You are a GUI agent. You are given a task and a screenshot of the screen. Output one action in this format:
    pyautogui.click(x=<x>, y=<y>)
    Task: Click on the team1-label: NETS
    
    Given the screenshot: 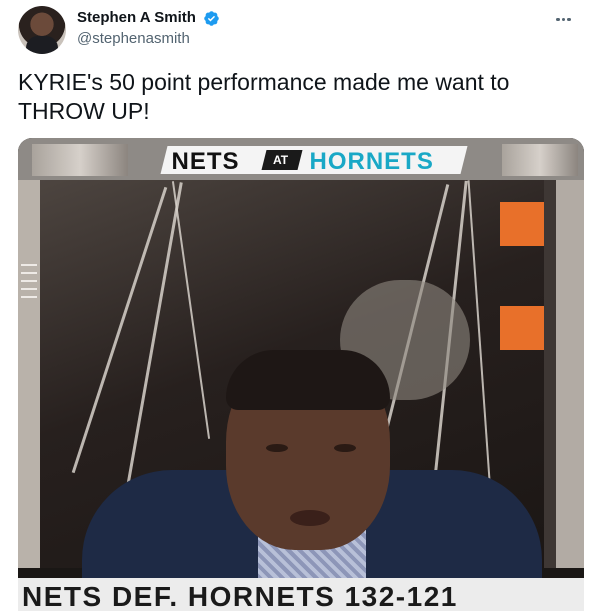 What is the action you would take?
    pyautogui.click(x=205, y=161)
    